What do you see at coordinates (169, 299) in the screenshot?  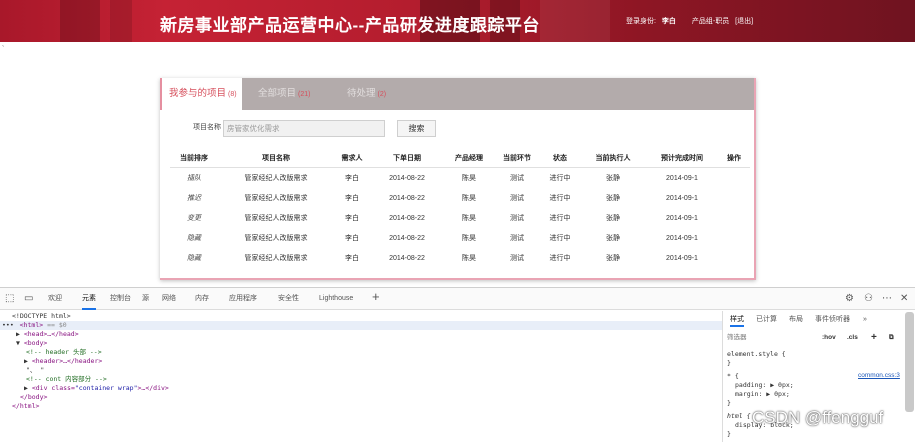 I see `devtools-tab-network: 网络` at bounding box center [169, 299].